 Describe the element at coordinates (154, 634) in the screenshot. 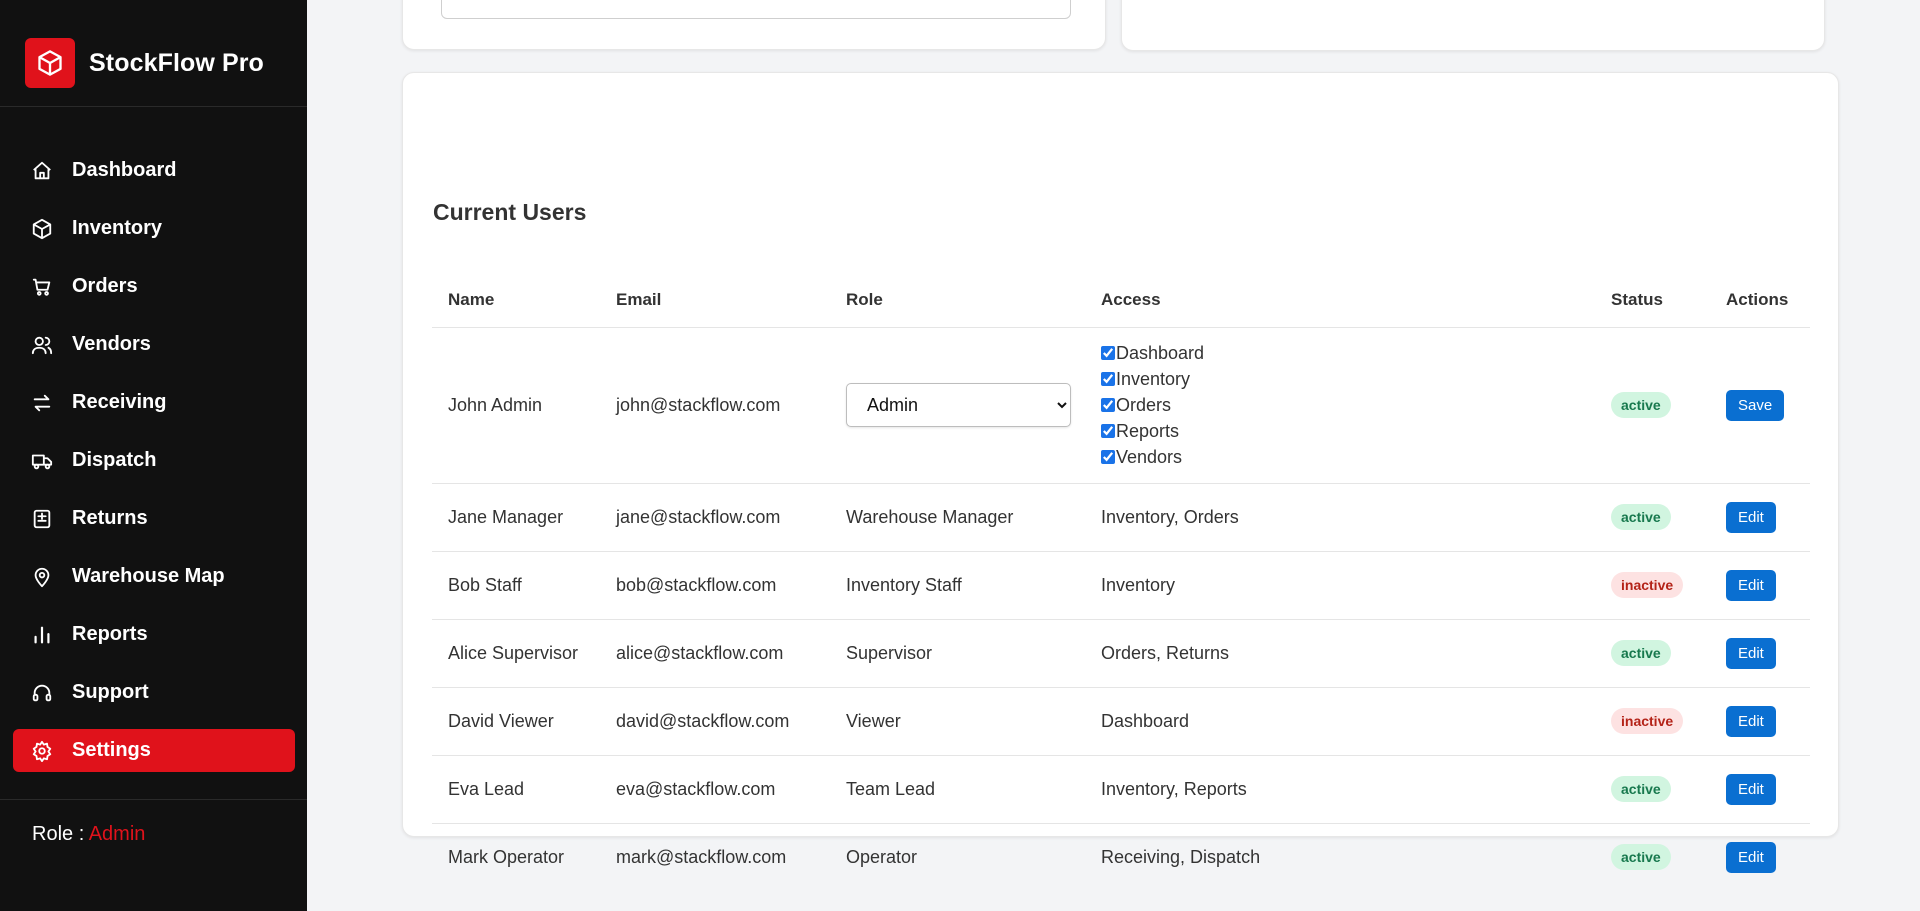

I see `sidebar-item-reports: Reports` at that location.